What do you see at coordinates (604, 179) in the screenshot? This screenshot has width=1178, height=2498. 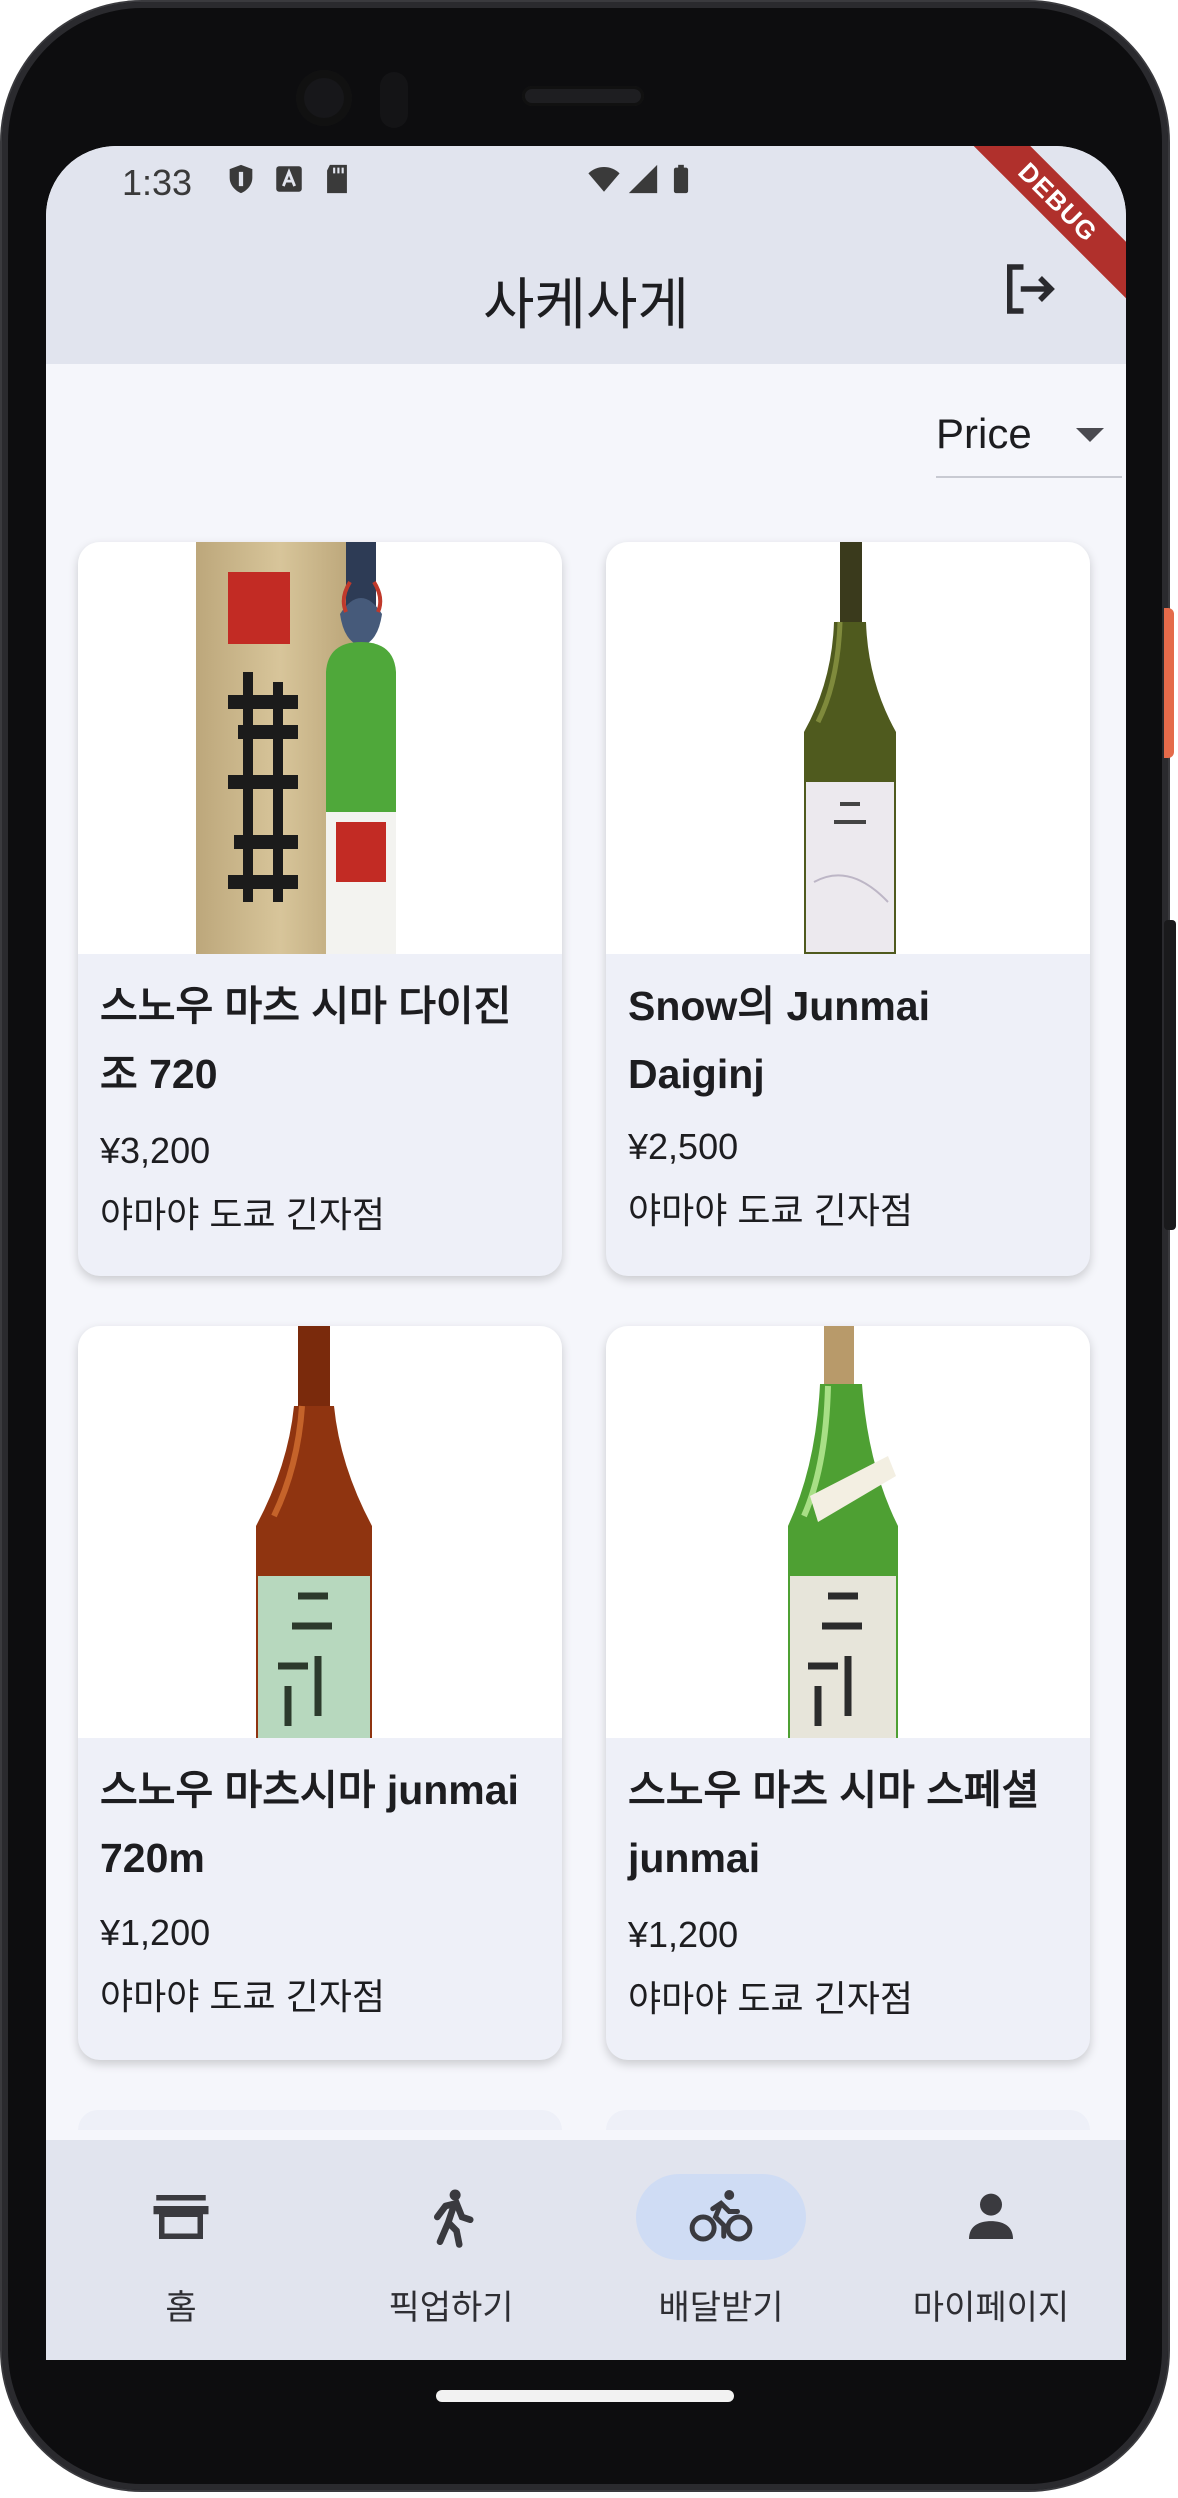 I see `wifi-icon` at bounding box center [604, 179].